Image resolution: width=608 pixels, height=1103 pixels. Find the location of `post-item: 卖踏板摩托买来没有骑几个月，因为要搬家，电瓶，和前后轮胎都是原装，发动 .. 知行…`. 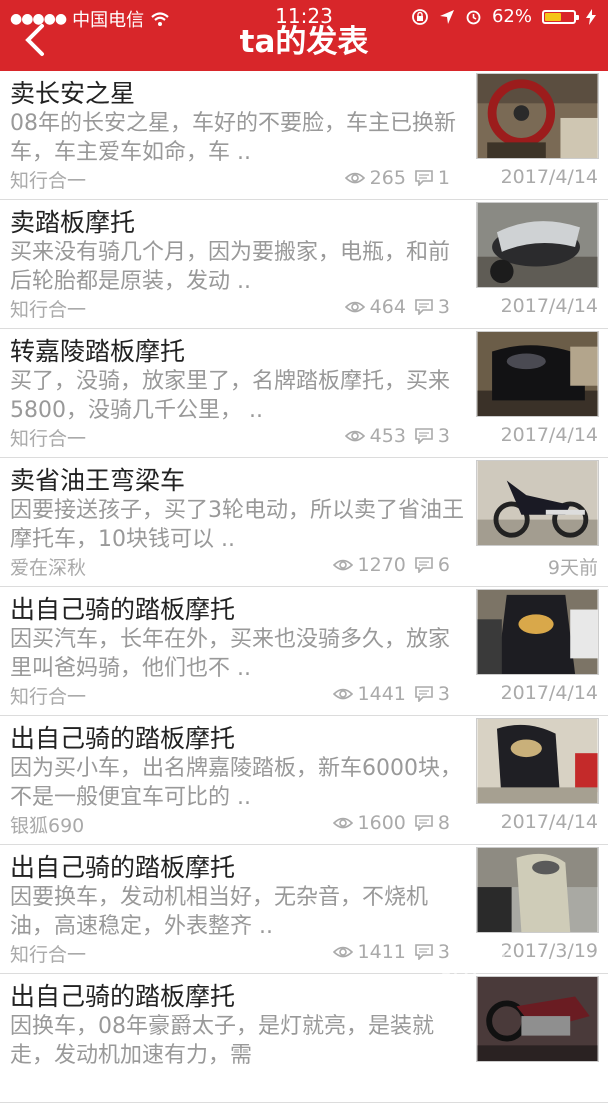

post-item: 卖踏板摩托买来没有骑几个月，因为要搬家，电瓶，和前后轮胎都是原装，发动 .. 知行… is located at coordinates (304, 264).